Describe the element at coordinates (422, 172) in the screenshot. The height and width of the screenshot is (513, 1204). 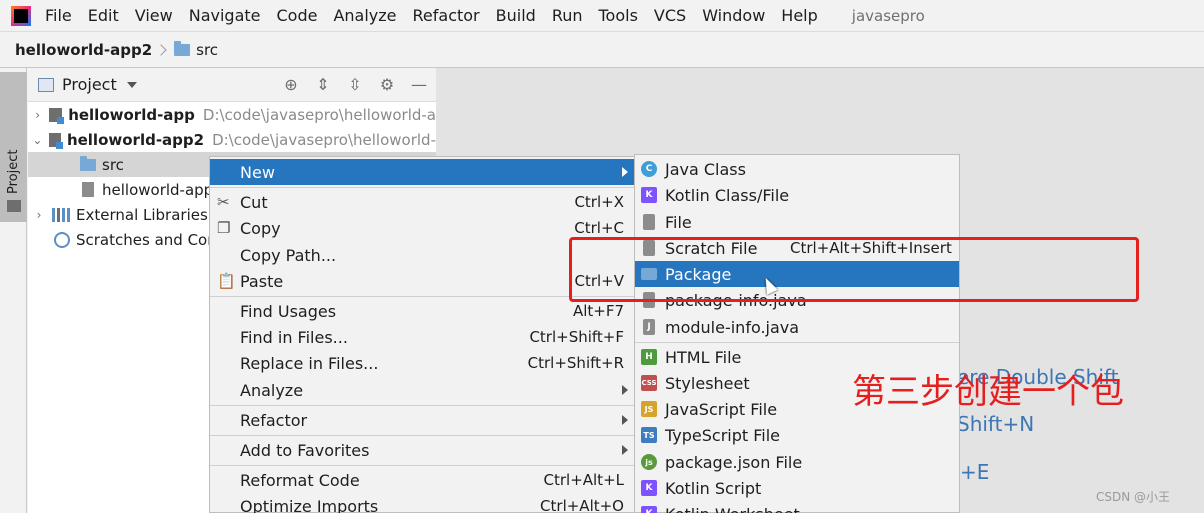
I see `menu-item-new: New` at that location.